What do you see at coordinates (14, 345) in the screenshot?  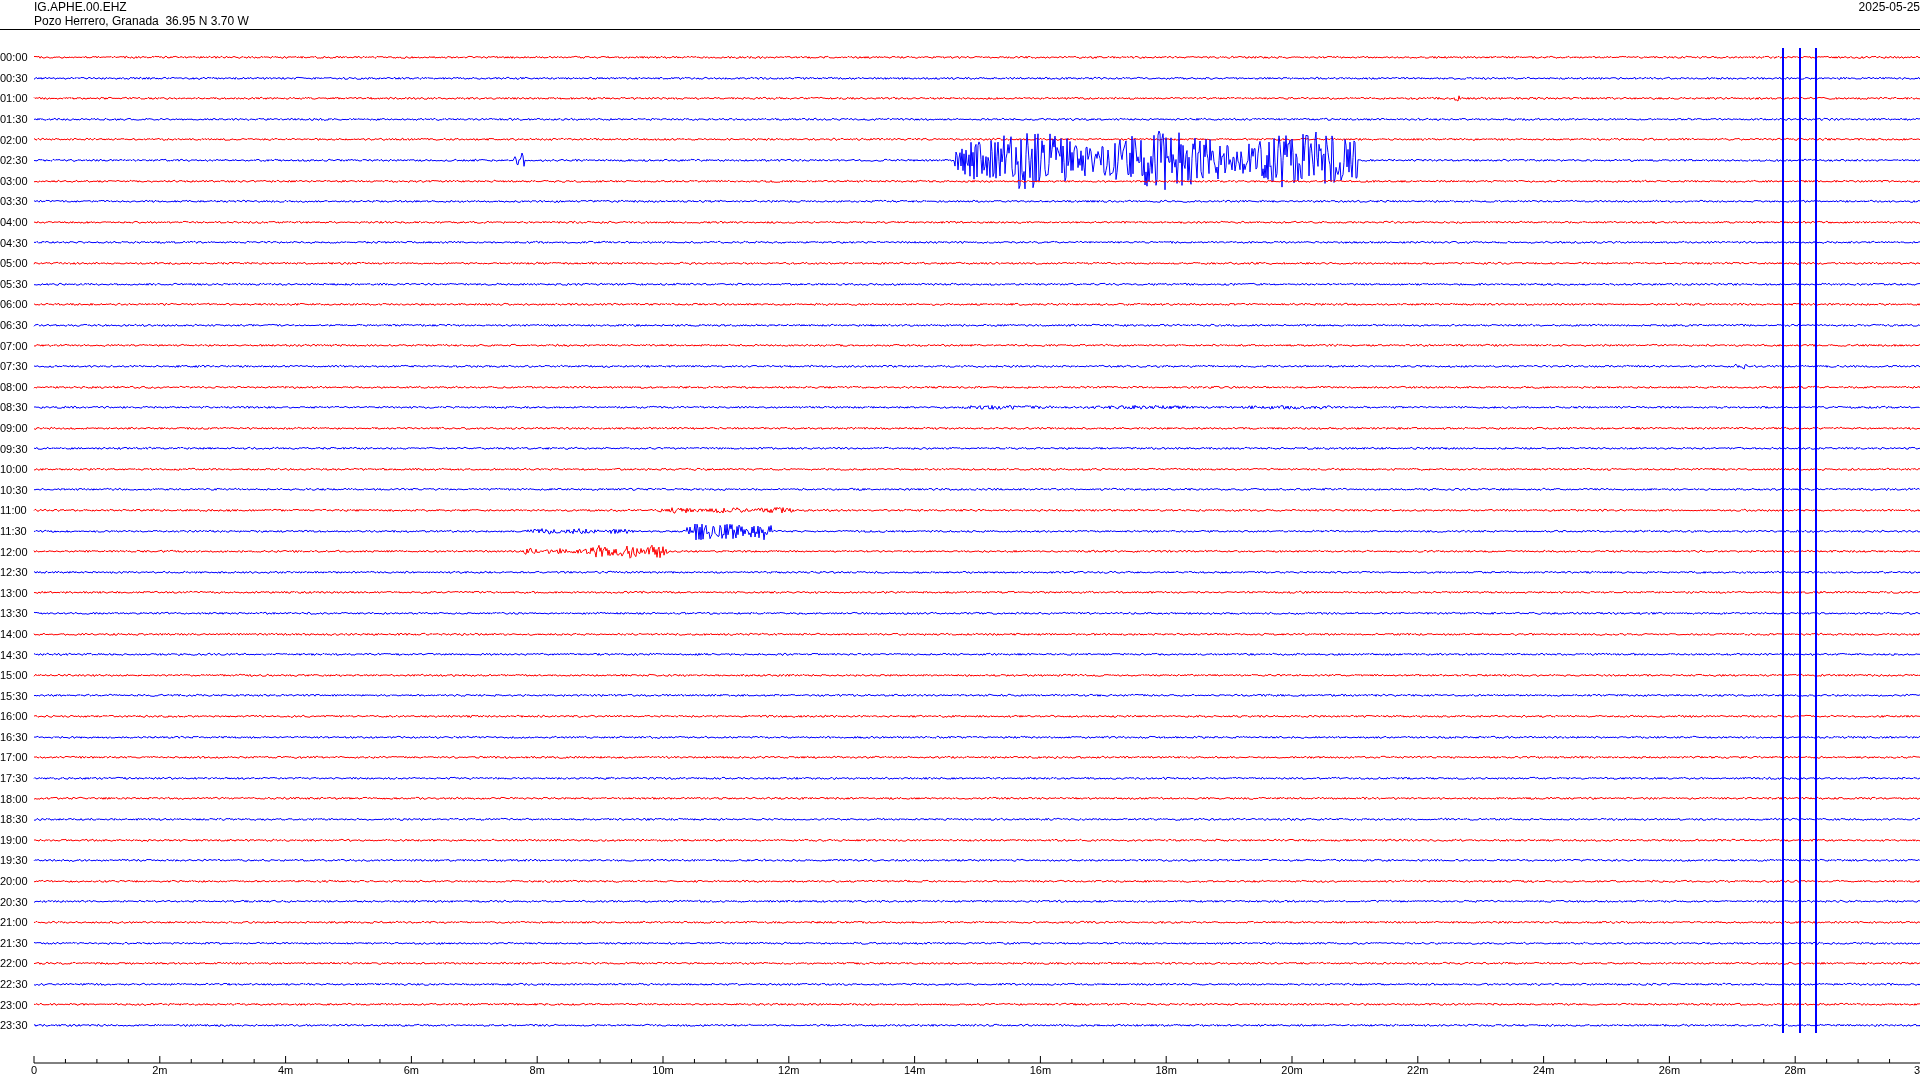 I see `time-label: 07:00` at bounding box center [14, 345].